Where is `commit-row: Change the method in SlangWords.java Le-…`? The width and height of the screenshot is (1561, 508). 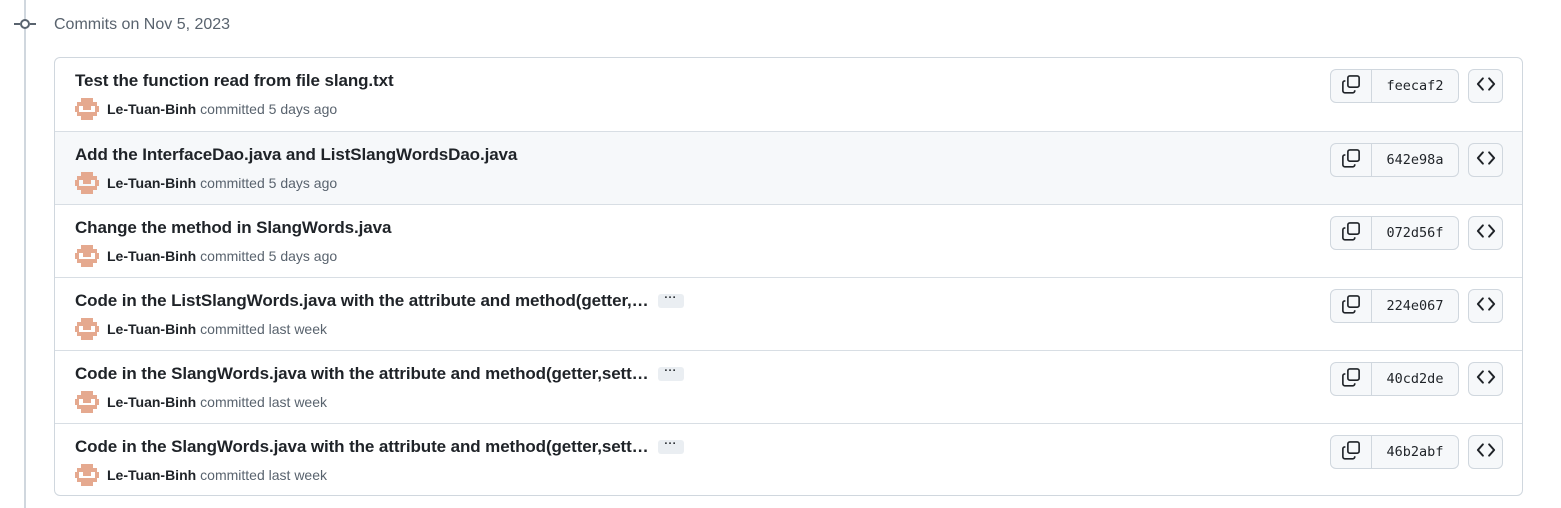
commit-row: Change the method in SlangWords.java Le-… is located at coordinates (788, 240).